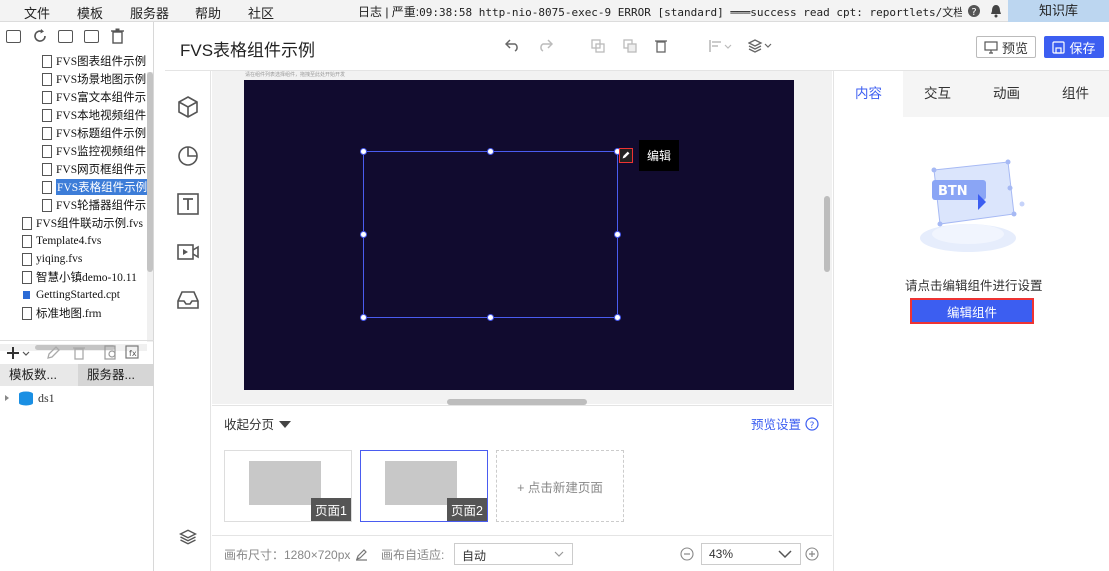 This screenshot has width=1109, height=571. Describe the element at coordinates (721, 554) in the screenshot. I see `zoom-value: 43%` at that location.